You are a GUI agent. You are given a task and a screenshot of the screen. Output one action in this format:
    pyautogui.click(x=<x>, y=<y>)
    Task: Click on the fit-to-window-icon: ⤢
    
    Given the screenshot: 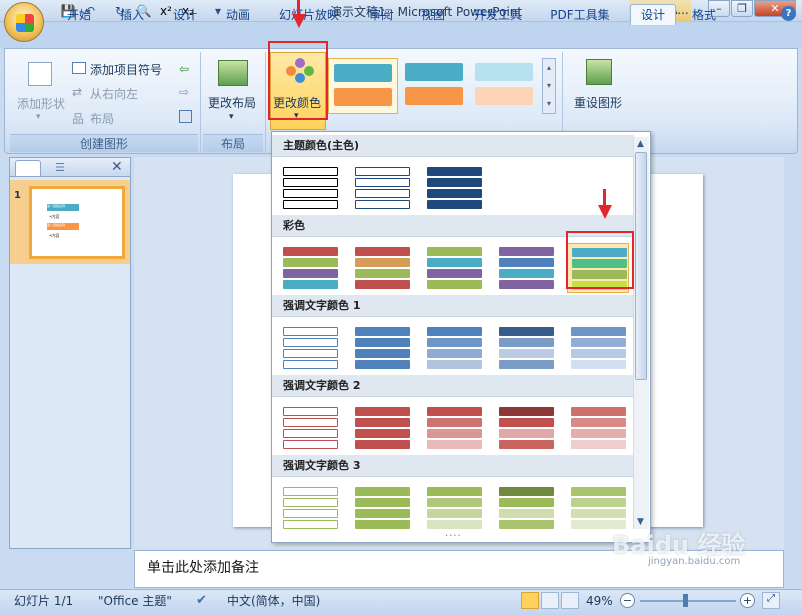 What is the action you would take?
    pyautogui.click(x=771, y=600)
    